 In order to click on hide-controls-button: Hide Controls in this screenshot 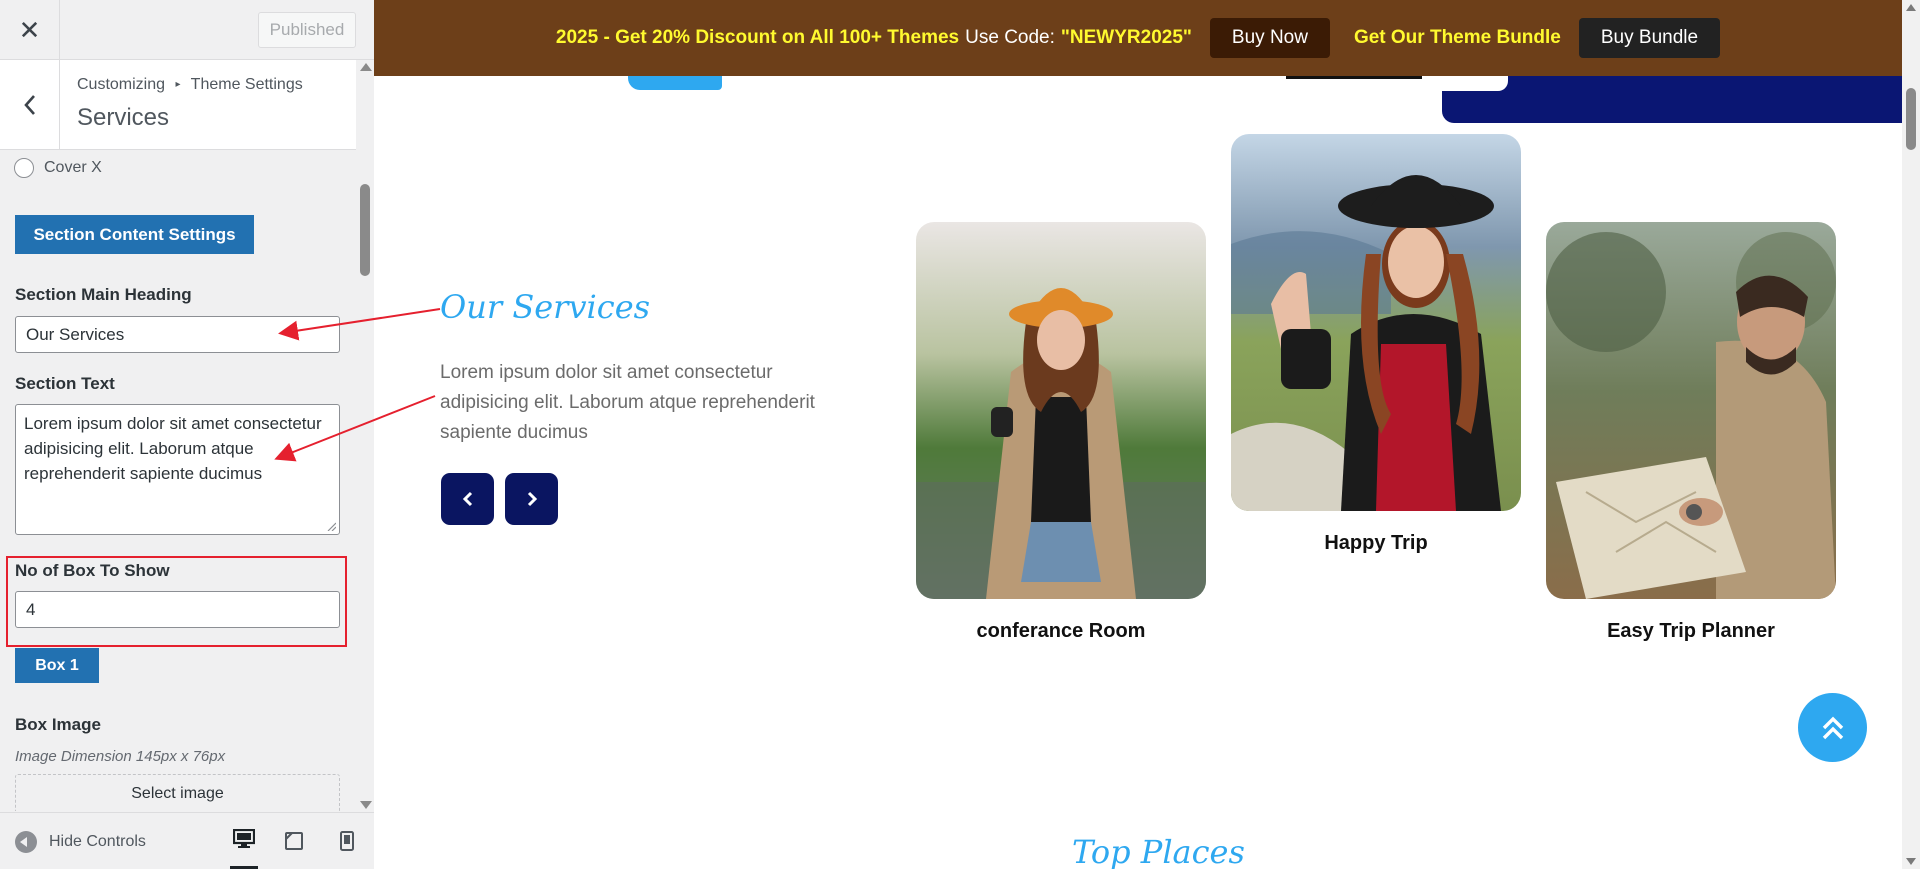, I will do `click(80, 842)`.